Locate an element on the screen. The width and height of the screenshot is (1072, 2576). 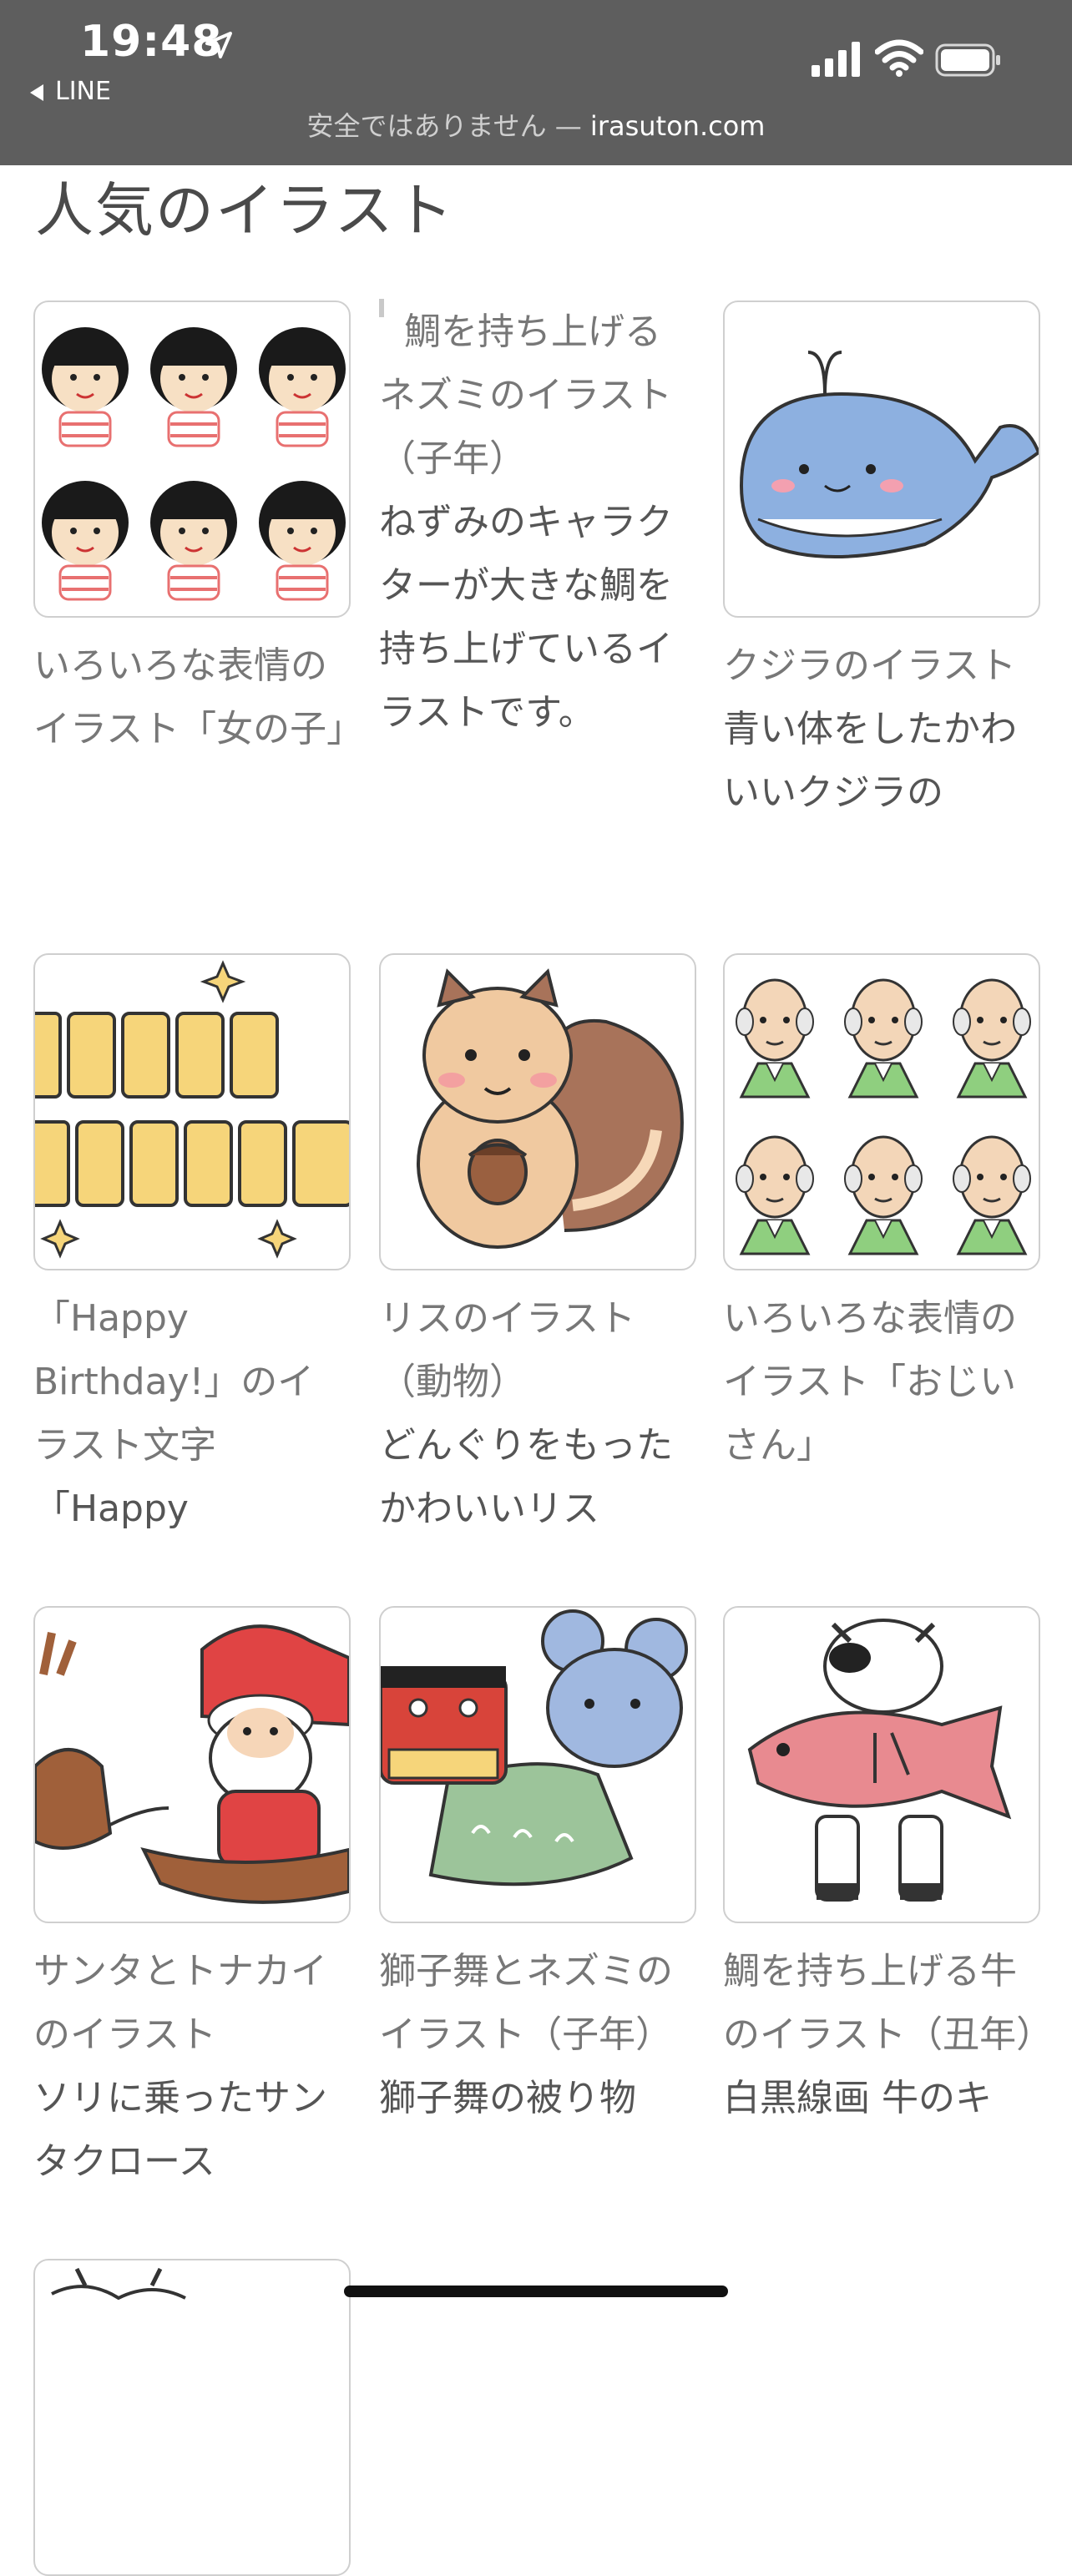
thumbnail-santa-reindeer is located at coordinates (192, 1764).